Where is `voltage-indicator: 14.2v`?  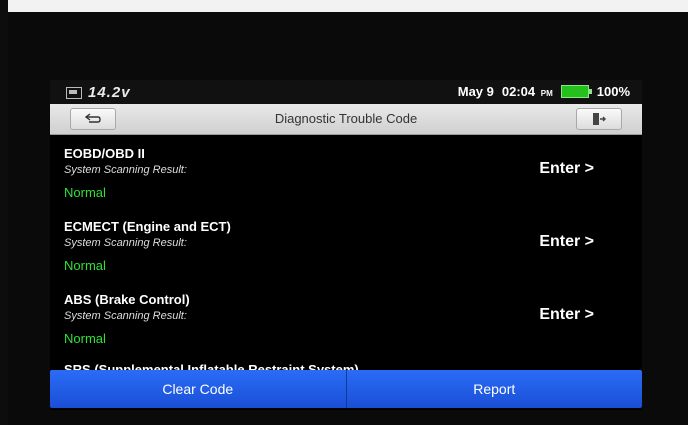 voltage-indicator: 14.2v is located at coordinates (98, 92).